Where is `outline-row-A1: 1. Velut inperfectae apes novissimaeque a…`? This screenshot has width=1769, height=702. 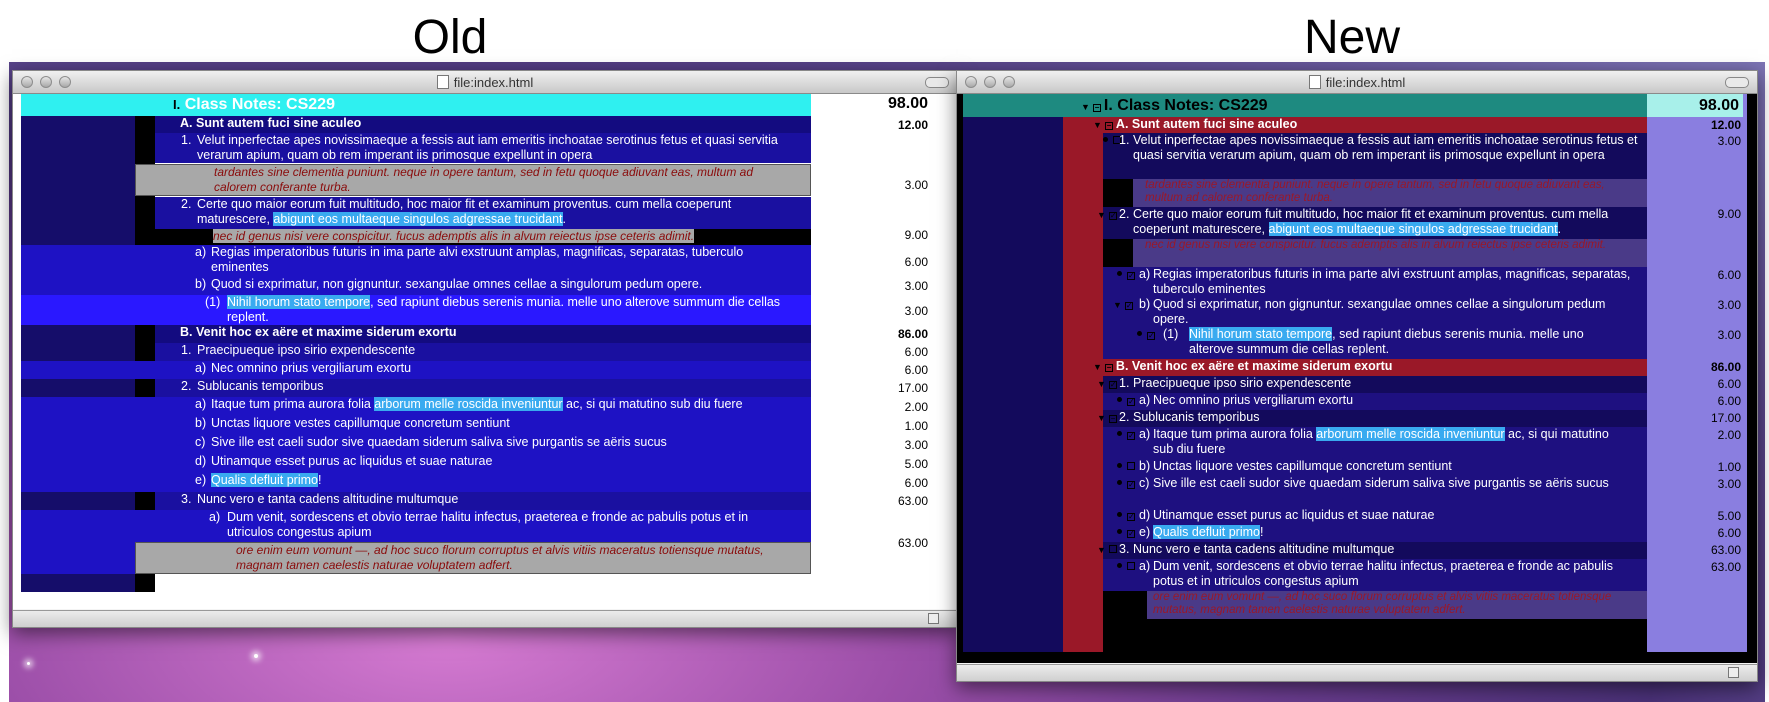 outline-row-A1: 1. Velut inperfectae apes novissimaeque a… is located at coordinates (483, 148).